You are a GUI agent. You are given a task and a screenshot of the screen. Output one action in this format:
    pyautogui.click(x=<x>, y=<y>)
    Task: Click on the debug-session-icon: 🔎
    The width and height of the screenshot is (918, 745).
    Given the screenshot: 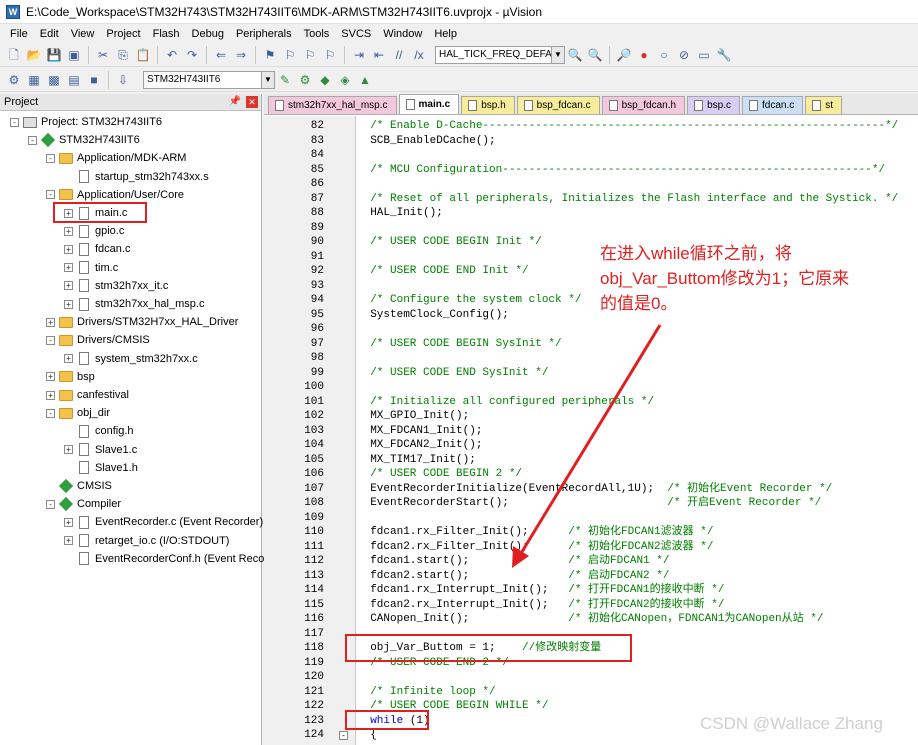 What is the action you would take?
    pyautogui.click(x=624, y=55)
    